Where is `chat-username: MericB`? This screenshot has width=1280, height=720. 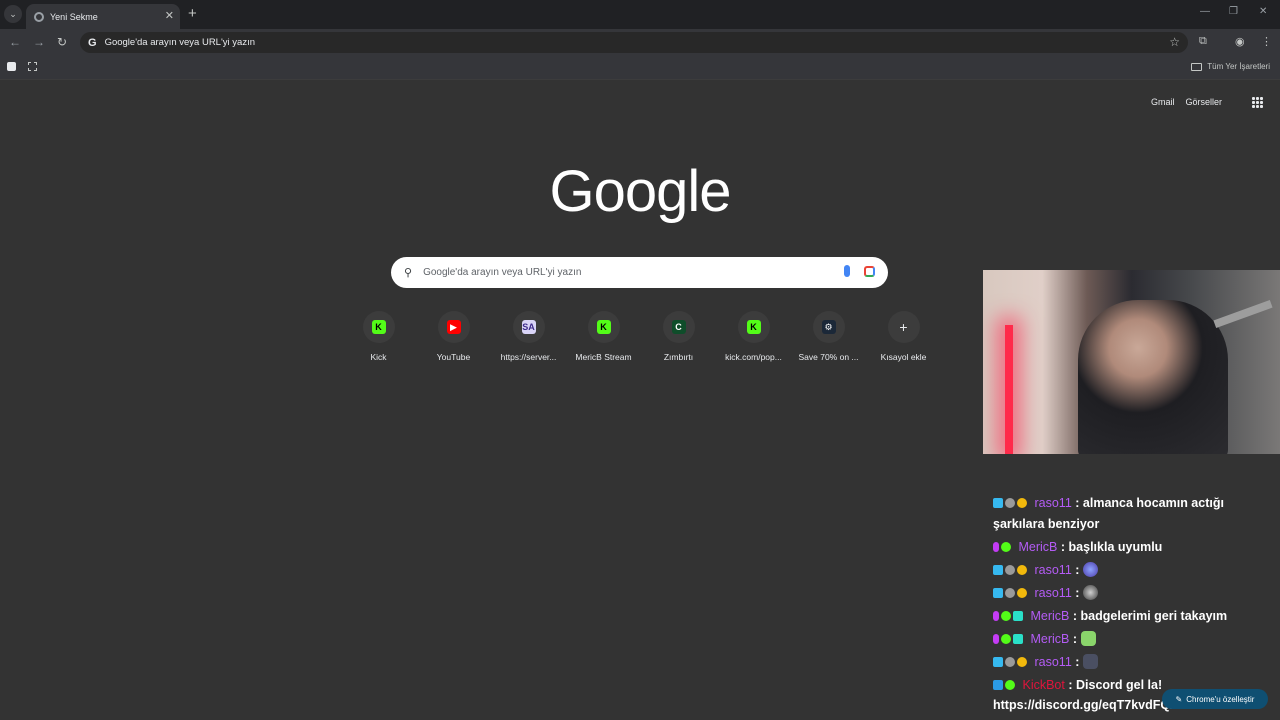 chat-username: MericB is located at coordinates (1050, 615).